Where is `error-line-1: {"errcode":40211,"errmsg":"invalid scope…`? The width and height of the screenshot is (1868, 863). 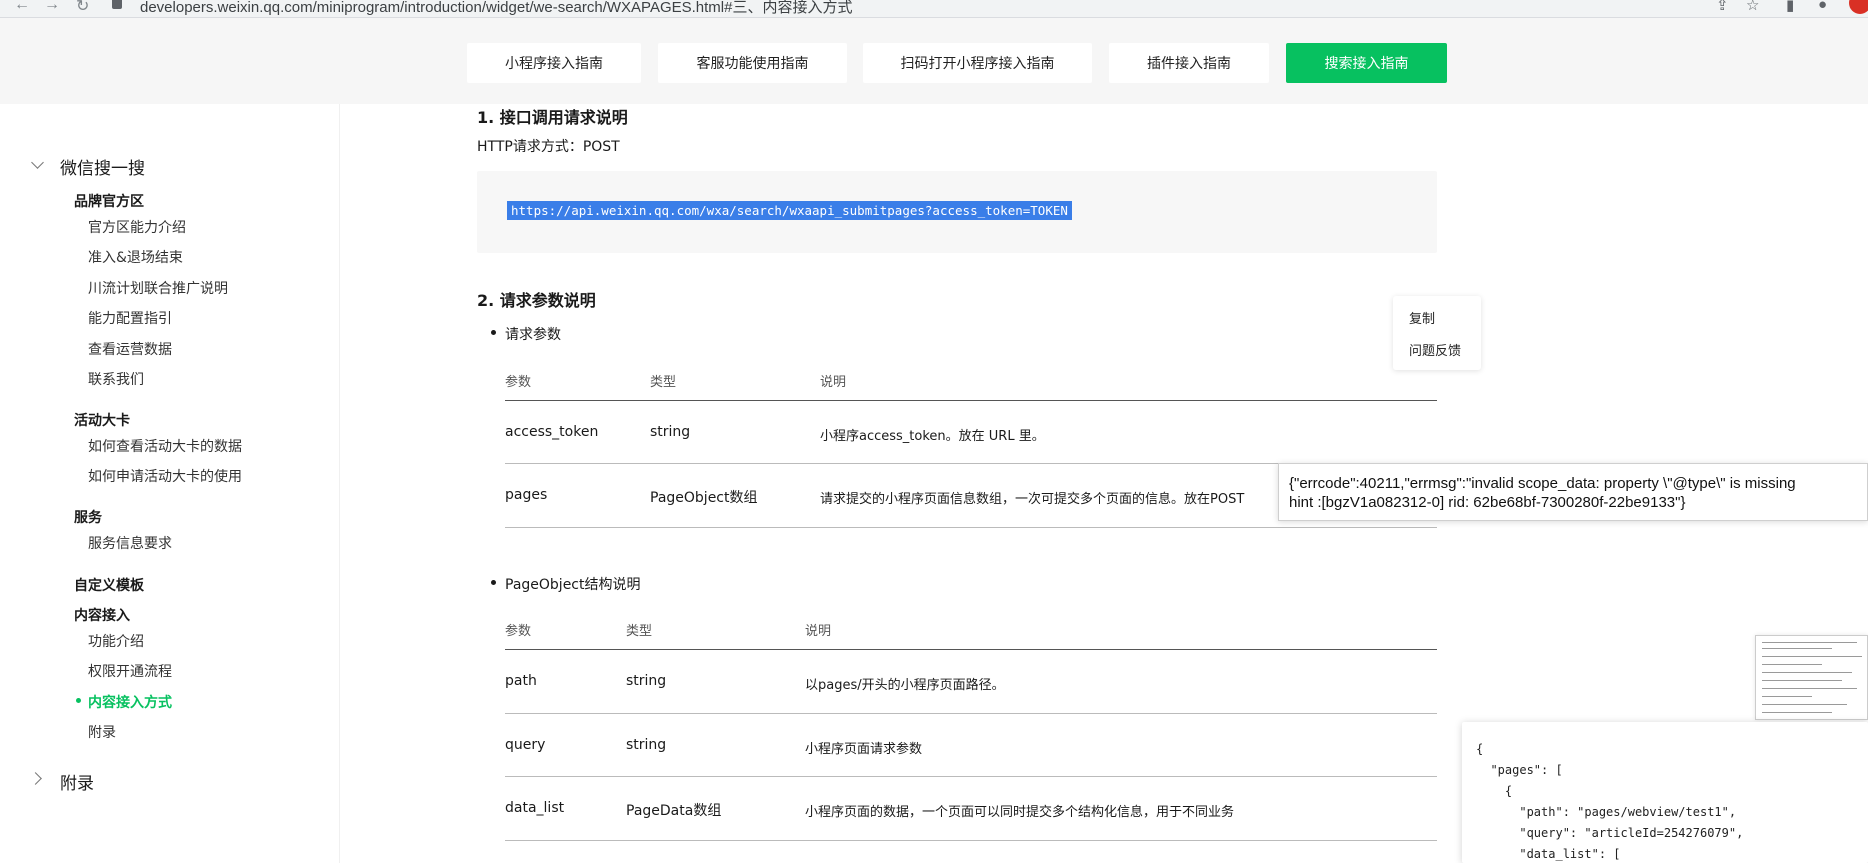
error-line-1: {"errcode":40211,"errmsg":"invalid scope… is located at coordinates (1542, 483).